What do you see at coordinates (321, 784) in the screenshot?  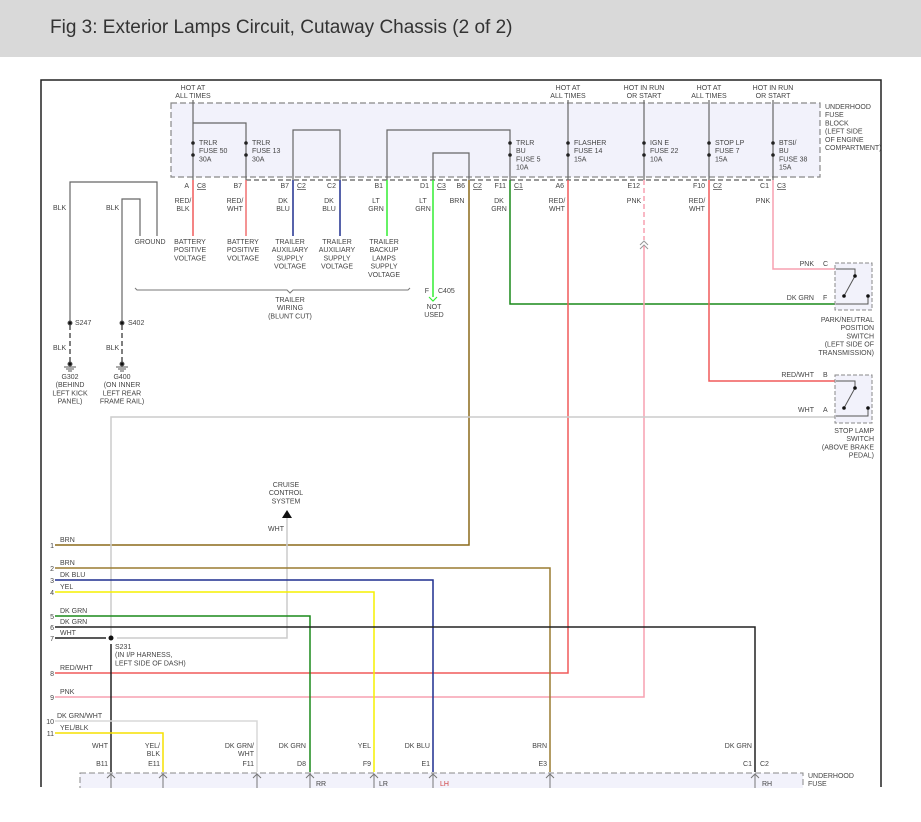 I see `inner-label: RR` at bounding box center [321, 784].